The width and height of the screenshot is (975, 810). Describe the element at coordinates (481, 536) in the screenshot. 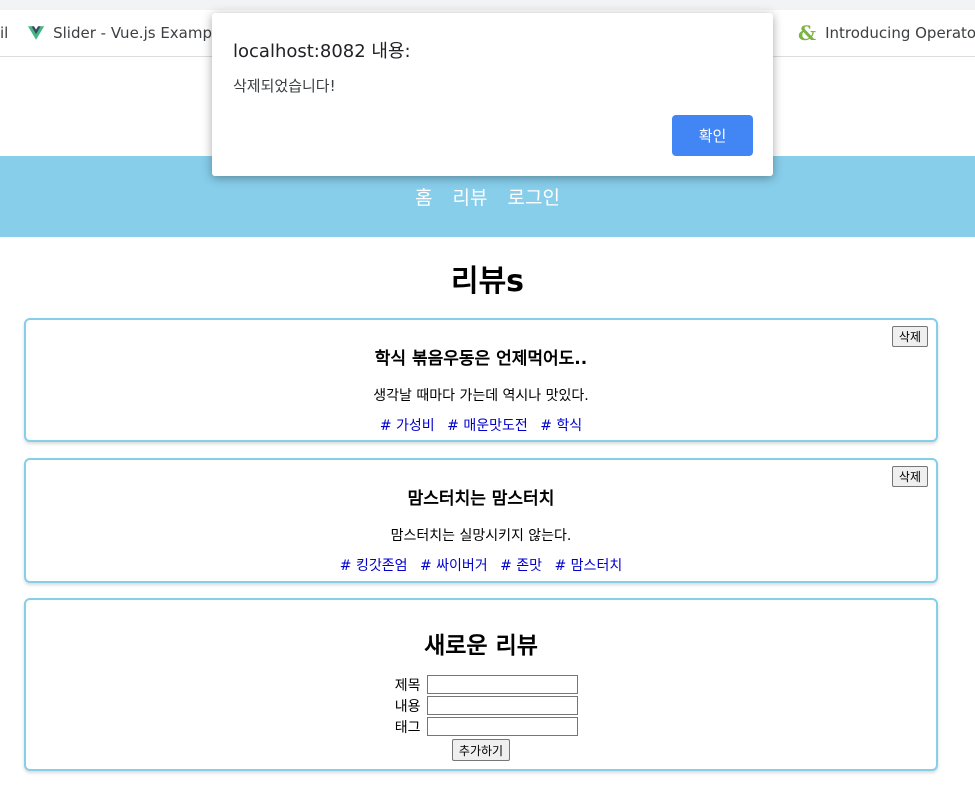

I see `review-content: 맘스터치는 실망시키지 않는다.` at that location.